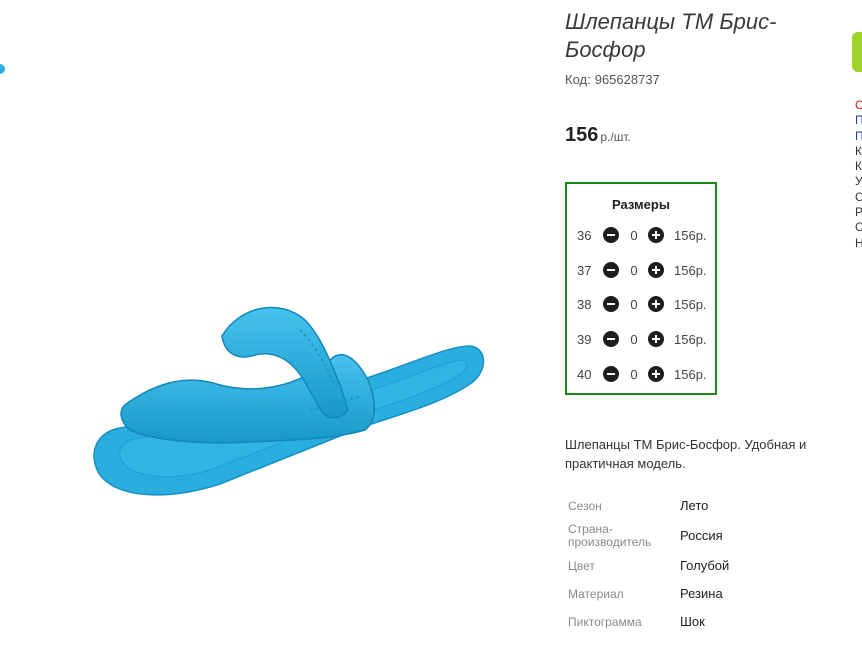 The image size is (862, 652). I want to click on left-edge-mark, so click(3, 69).